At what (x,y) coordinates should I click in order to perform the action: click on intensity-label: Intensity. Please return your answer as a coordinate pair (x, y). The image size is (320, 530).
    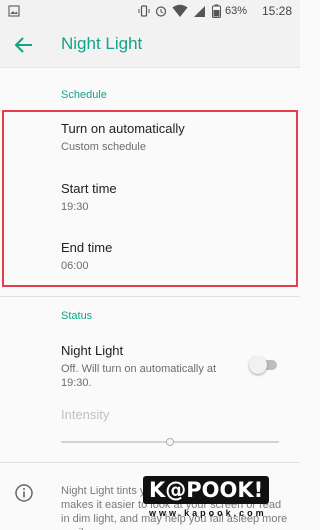
    Looking at the image, I should click on (85, 414).